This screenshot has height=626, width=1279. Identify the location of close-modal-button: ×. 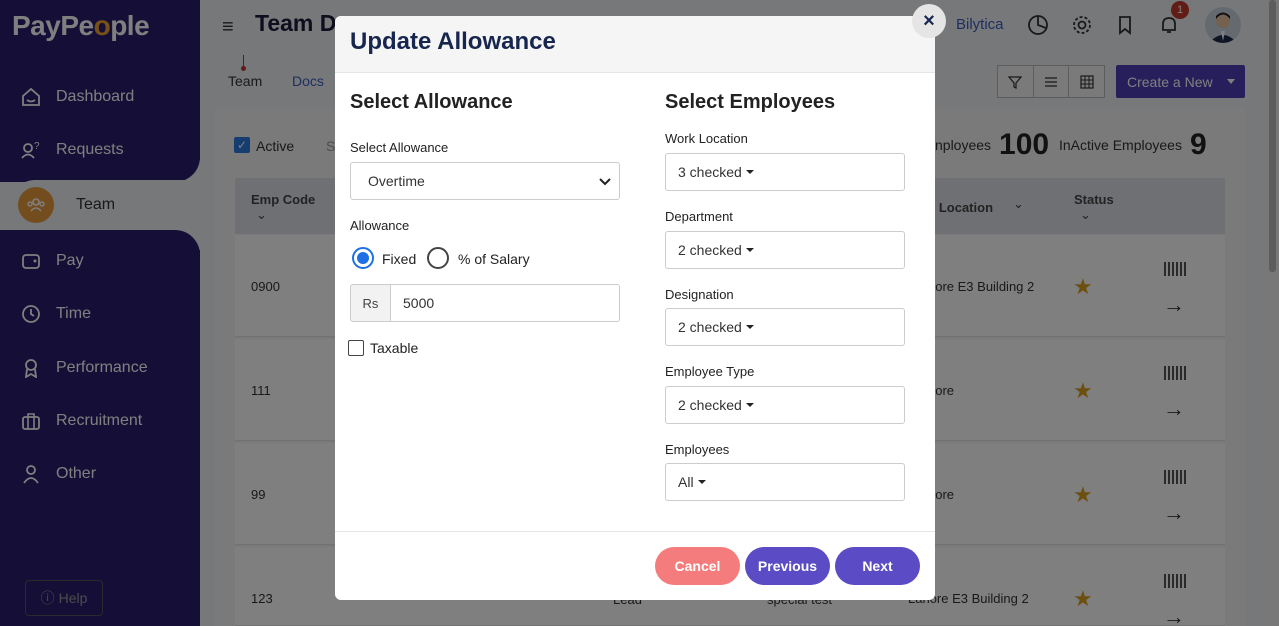
(929, 21).